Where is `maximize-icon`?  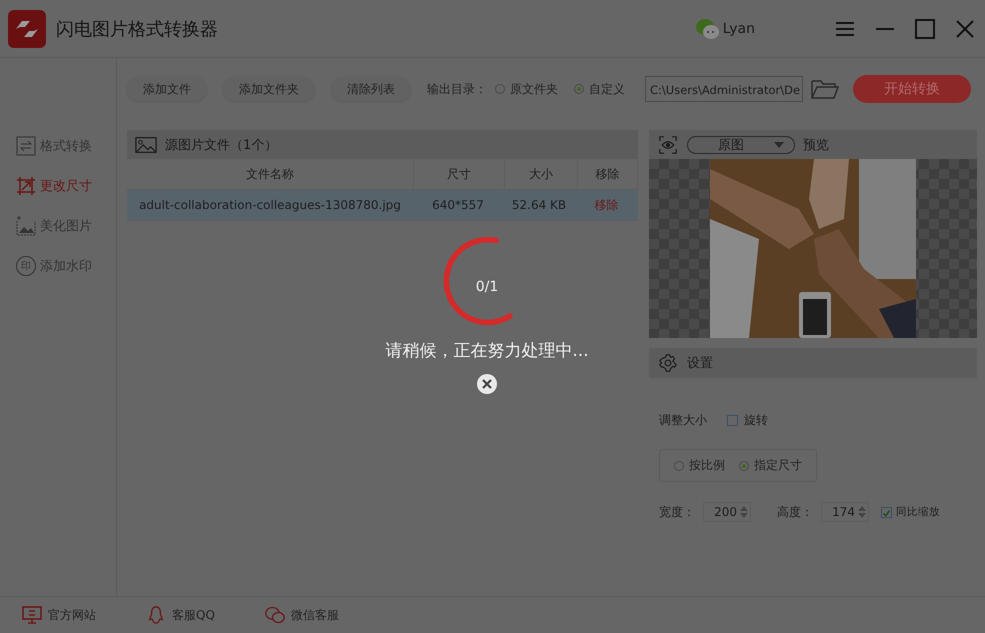 maximize-icon is located at coordinates (925, 28).